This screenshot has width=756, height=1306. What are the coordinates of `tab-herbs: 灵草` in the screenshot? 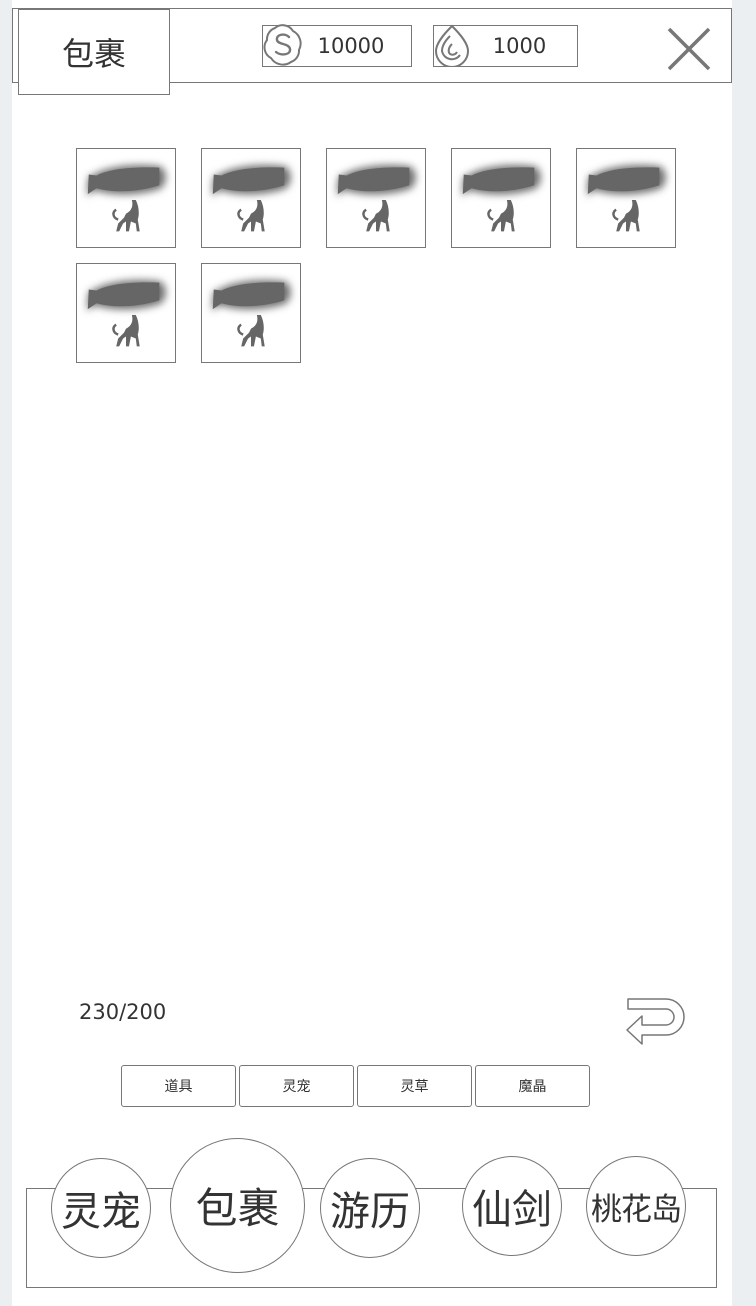 It's located at (414, 1086).